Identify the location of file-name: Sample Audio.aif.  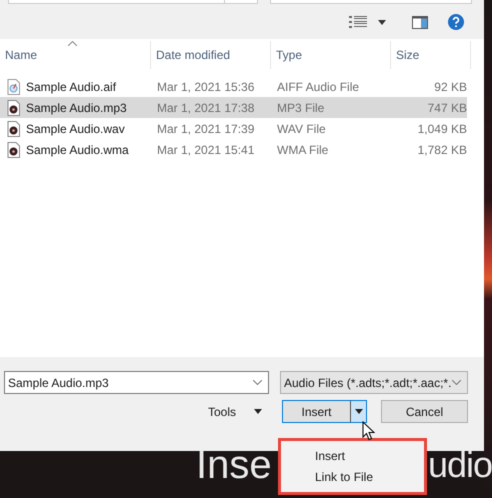
(71, 87).